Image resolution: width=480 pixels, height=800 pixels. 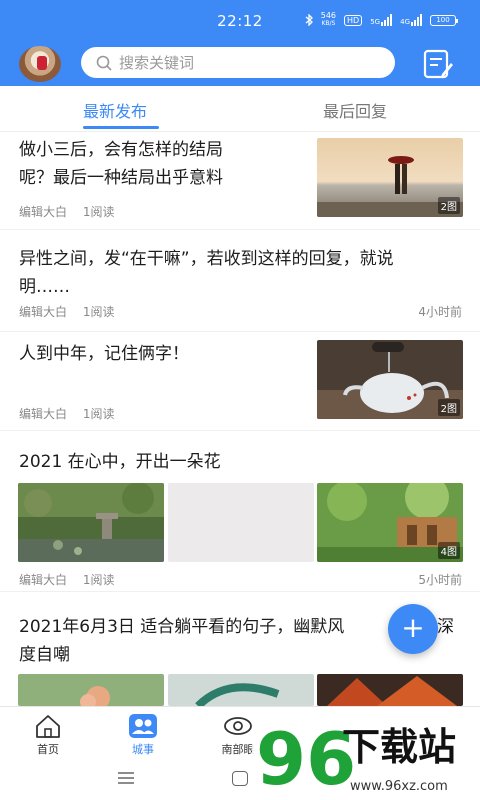 What do you see at coordinates (375, 22) in the screenshot?
I see `network-5g-label: 5G` at bounding box center [375, 22].